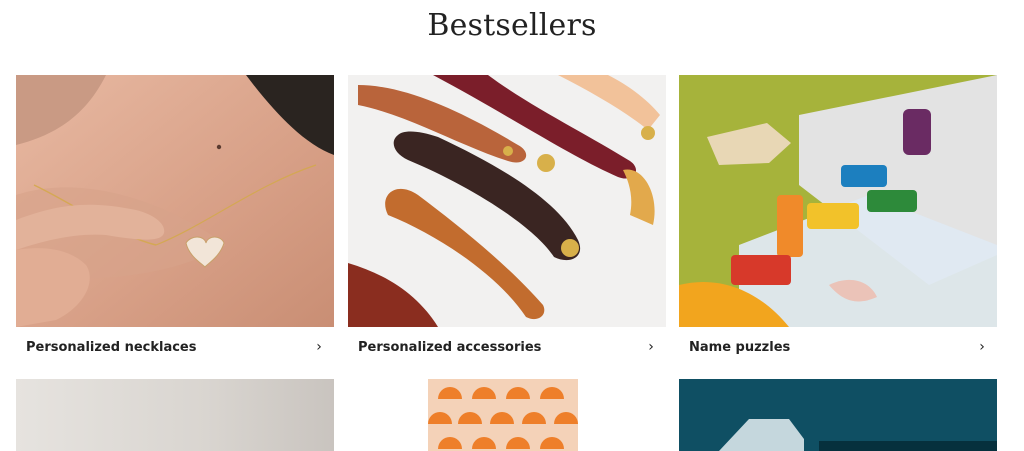 Image resolution: width=1024 pixels, height=451 pixels. Describe the element at coordinates (838, 347) in the screenshot. I see `card-label-row: Name puzzles ›` at that location.